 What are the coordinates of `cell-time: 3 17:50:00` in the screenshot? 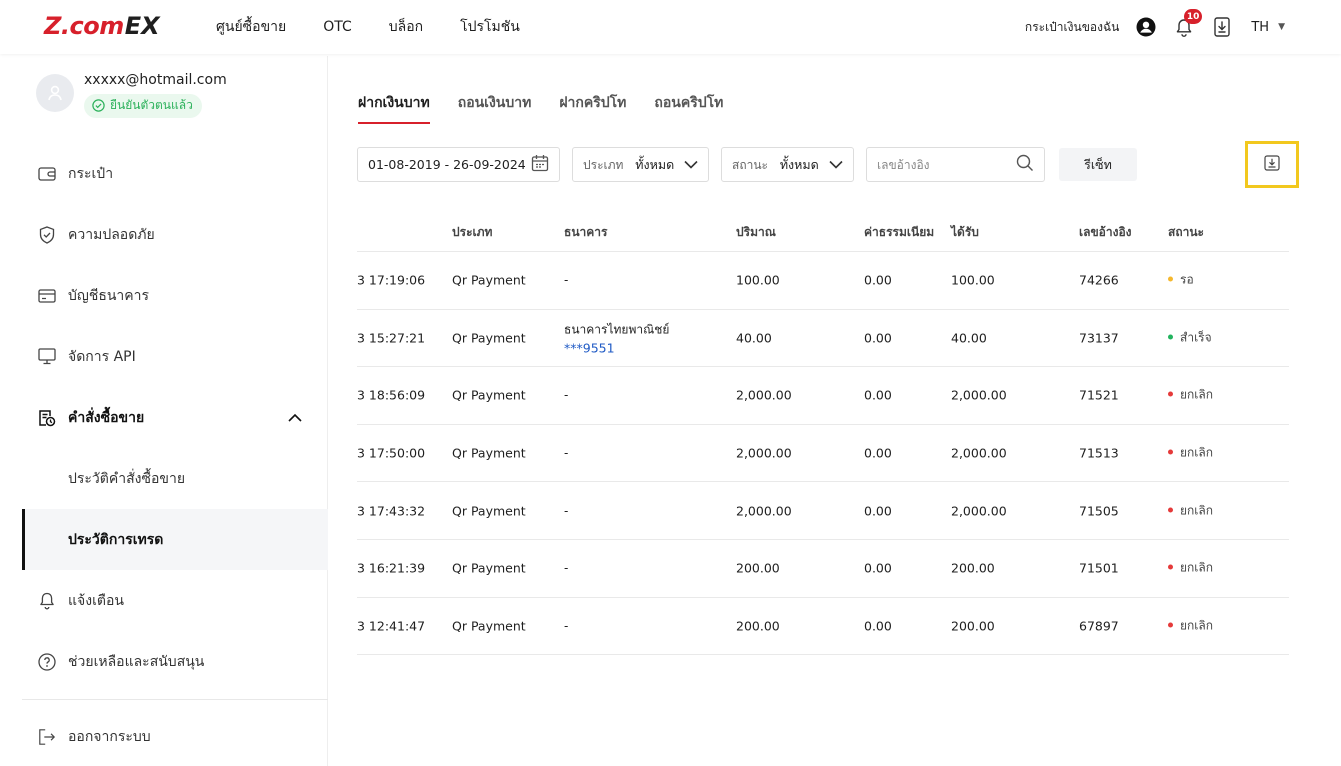 It's located at (391, 453).